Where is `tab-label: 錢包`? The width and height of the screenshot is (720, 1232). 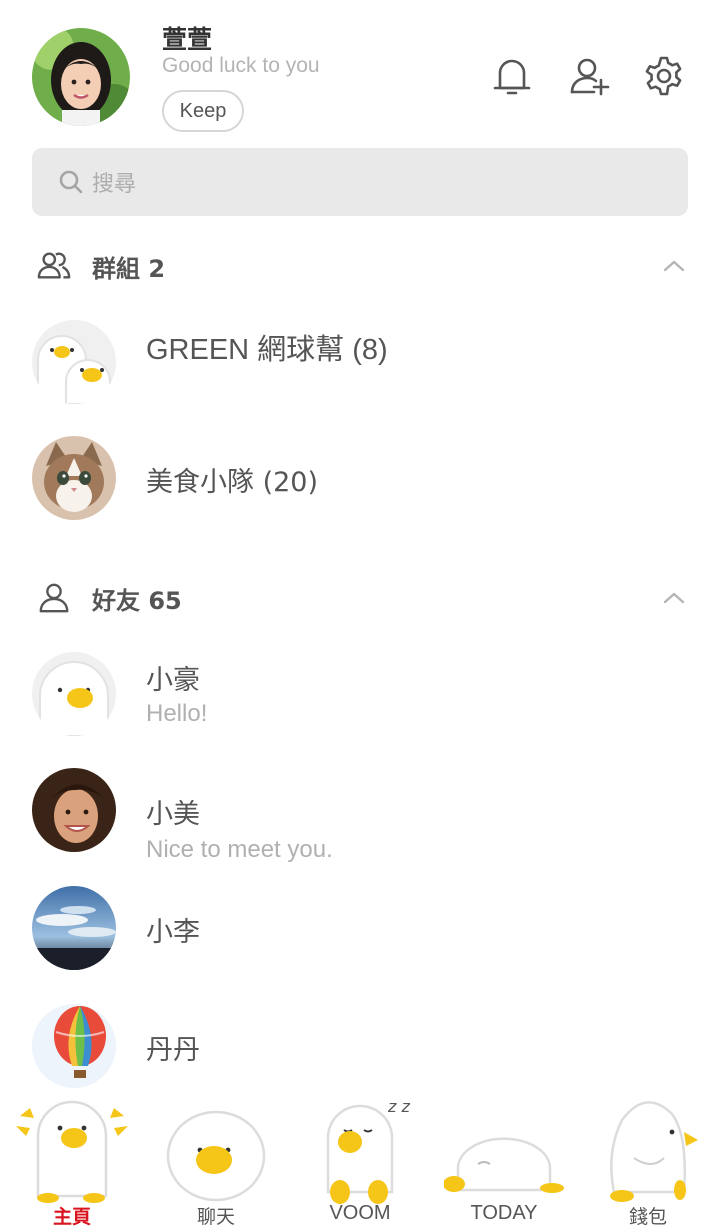
tab-label: 錢包 is located at coordinates (647, 1217).